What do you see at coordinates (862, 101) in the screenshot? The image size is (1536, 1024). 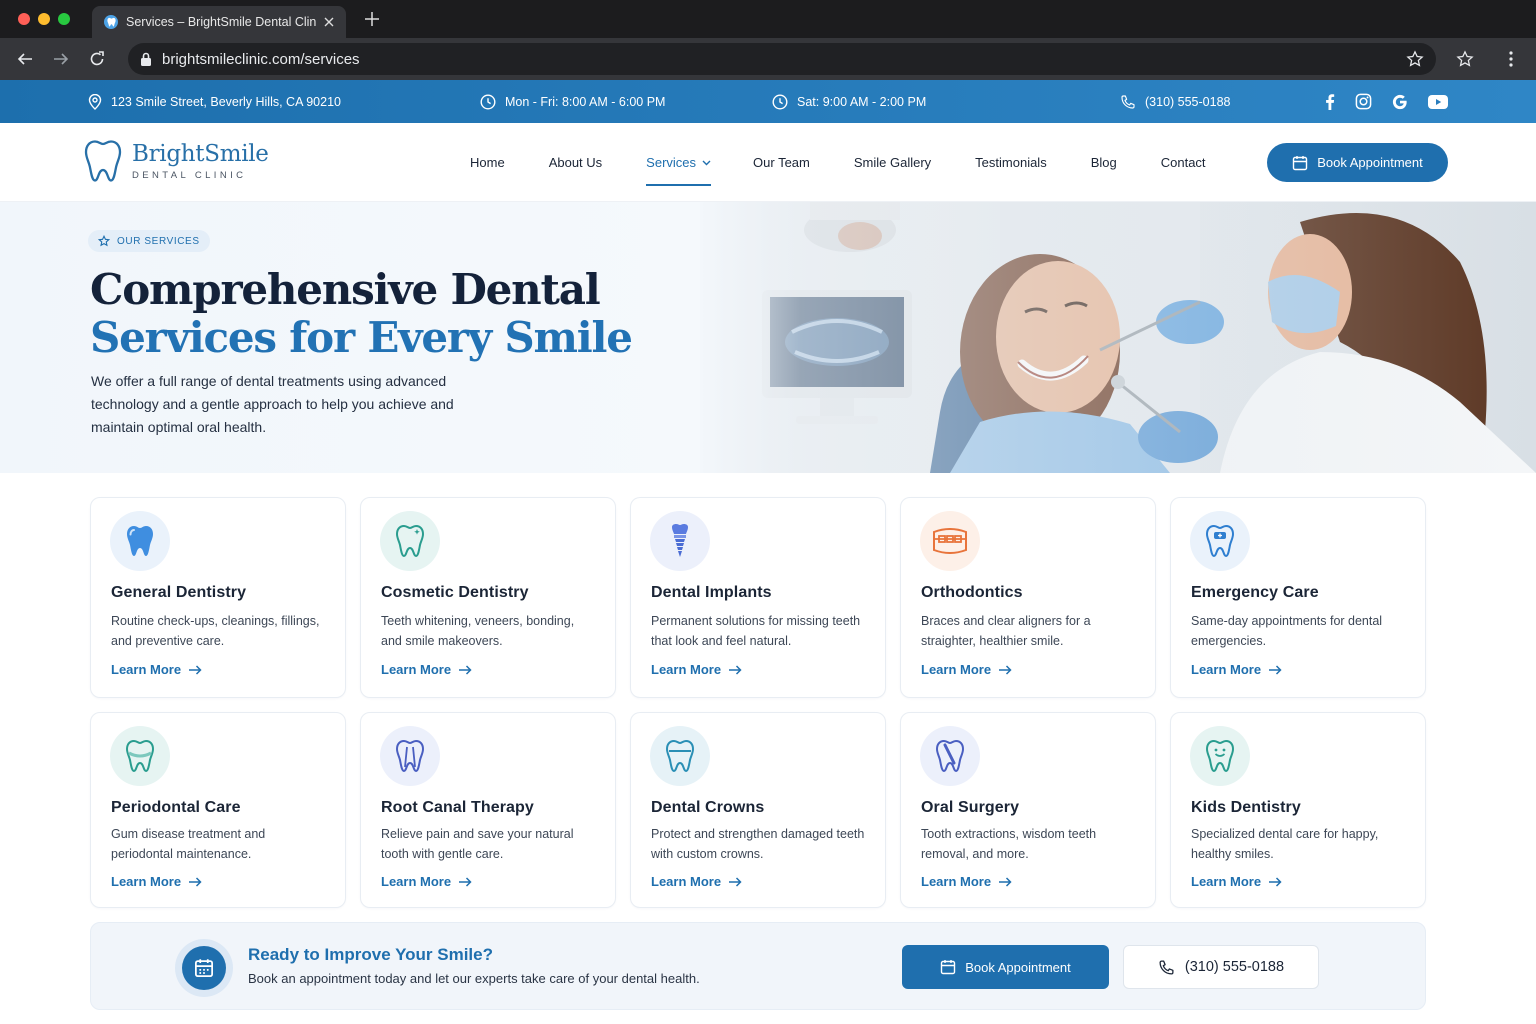 I see `saturday-hours-text: Sat: 9:00 AM - 2:00 PM` at bounding box center [862, 101].